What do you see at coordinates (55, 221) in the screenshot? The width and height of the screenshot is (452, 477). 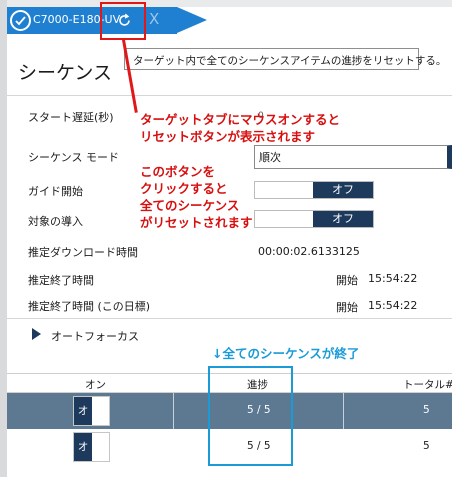 I see `target-intro-label: 対象の導入` at bounding box center [55, 221].